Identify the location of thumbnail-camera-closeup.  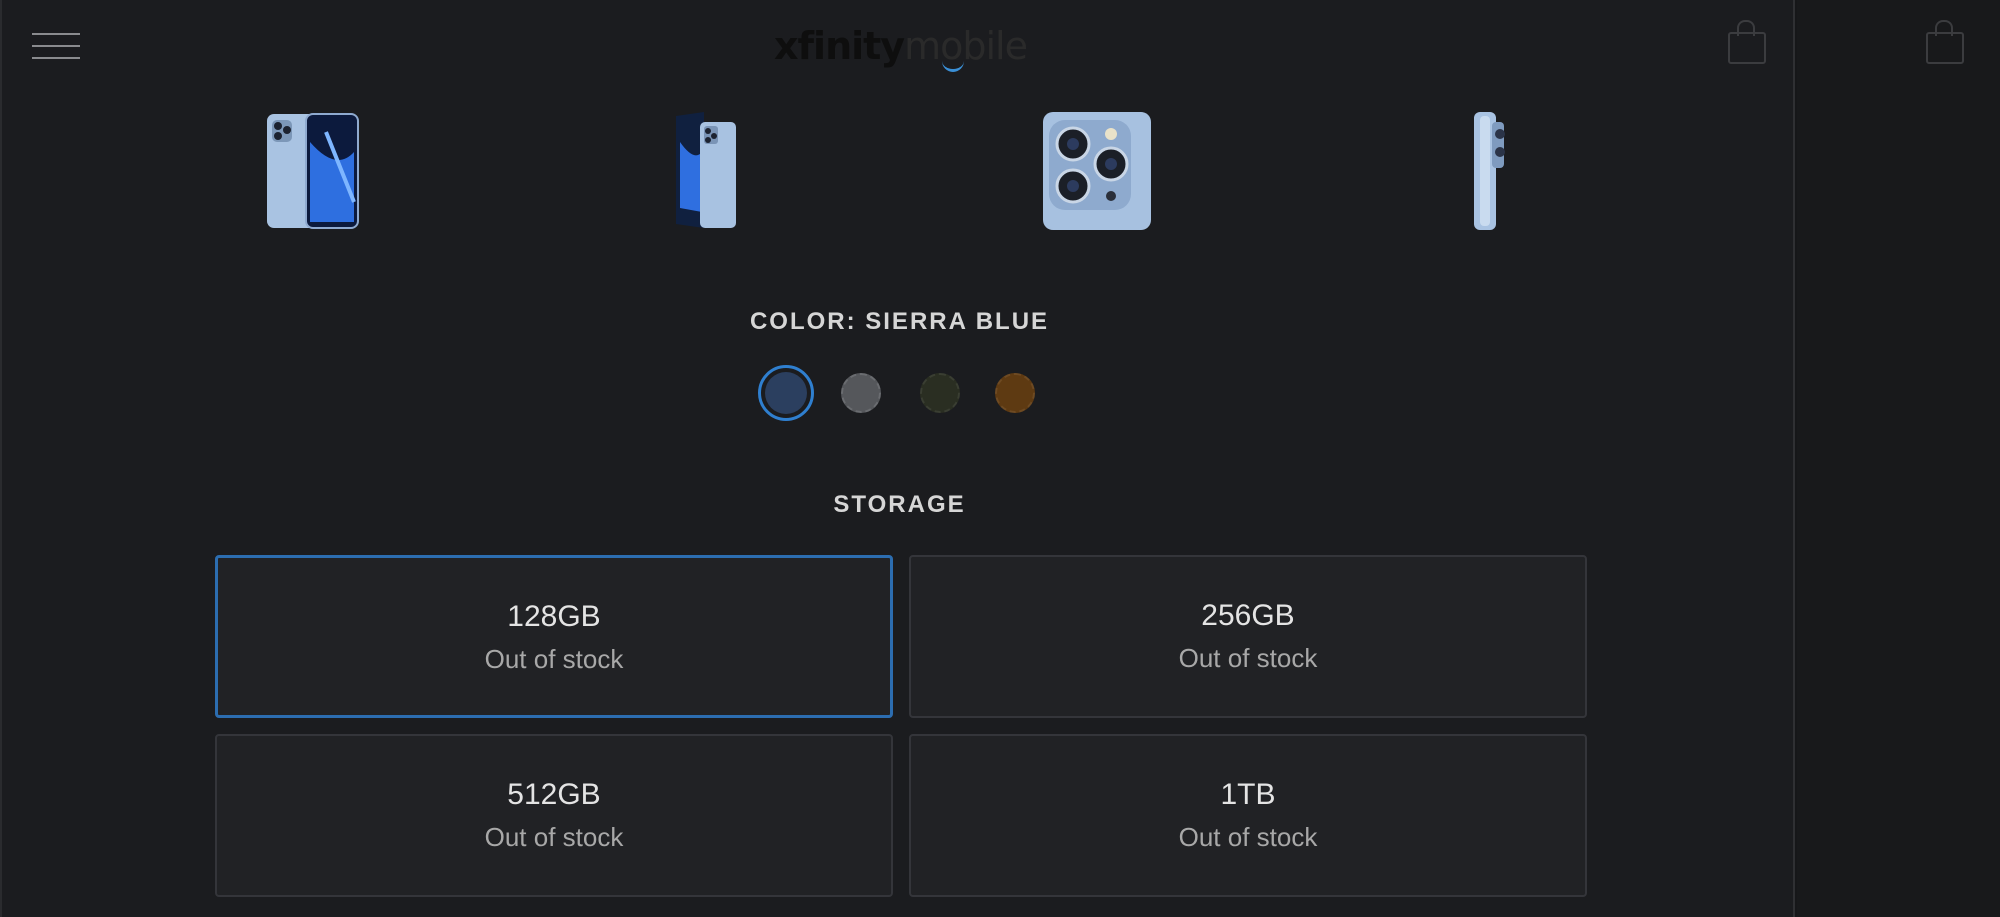
(1097, 171).